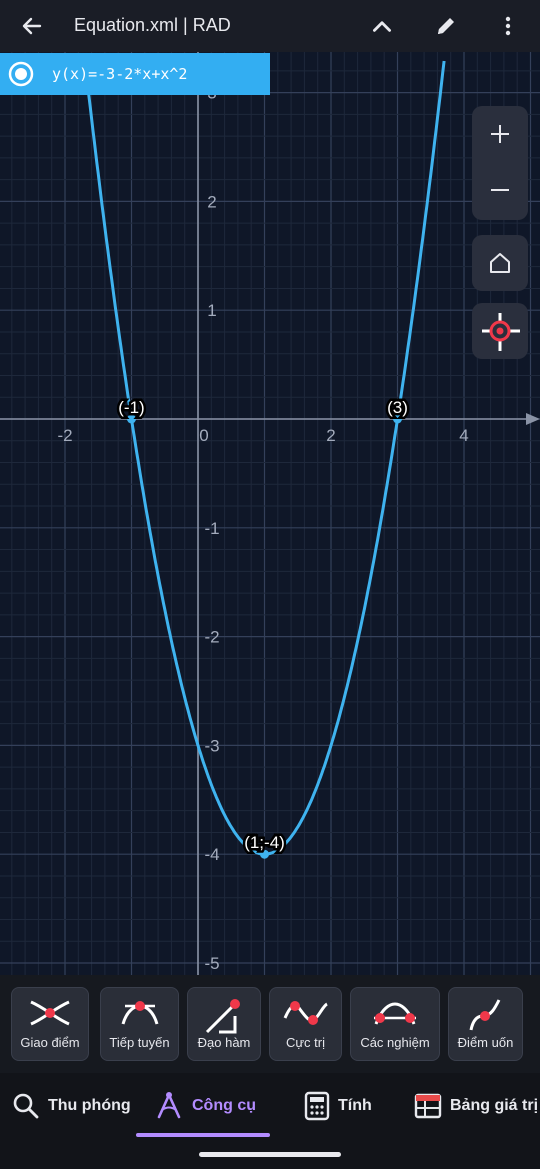 The image size is (540, 1169). Describe the element at coordinates (508, 26) in the screenshot. I see `more-options-icon` at that location.